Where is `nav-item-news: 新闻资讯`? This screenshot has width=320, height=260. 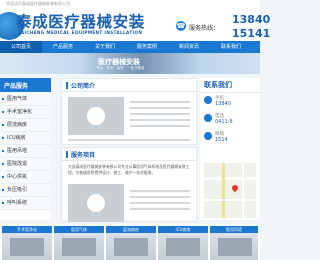 nav-item-news: 新闻资讯 is located at coordinates (189, 47).